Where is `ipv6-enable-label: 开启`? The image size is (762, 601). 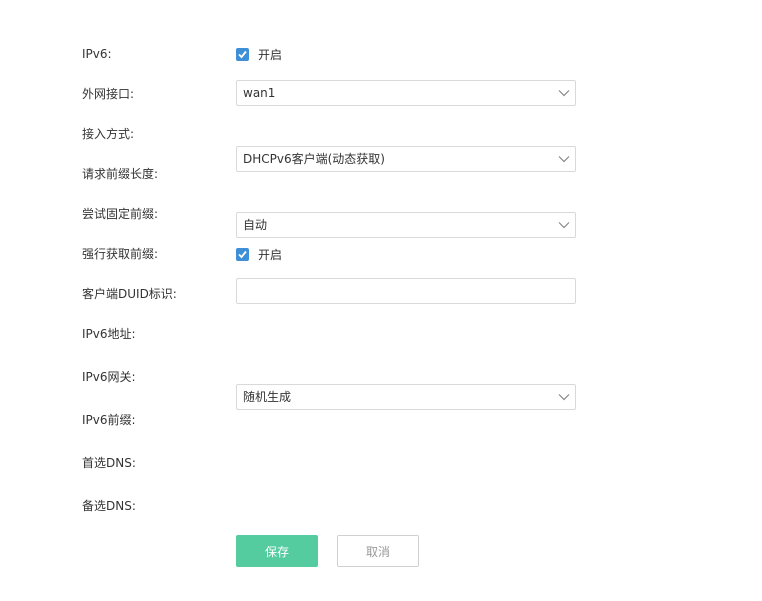
ipv6-enable-label: 开启 is located at coordinates (270, 55).